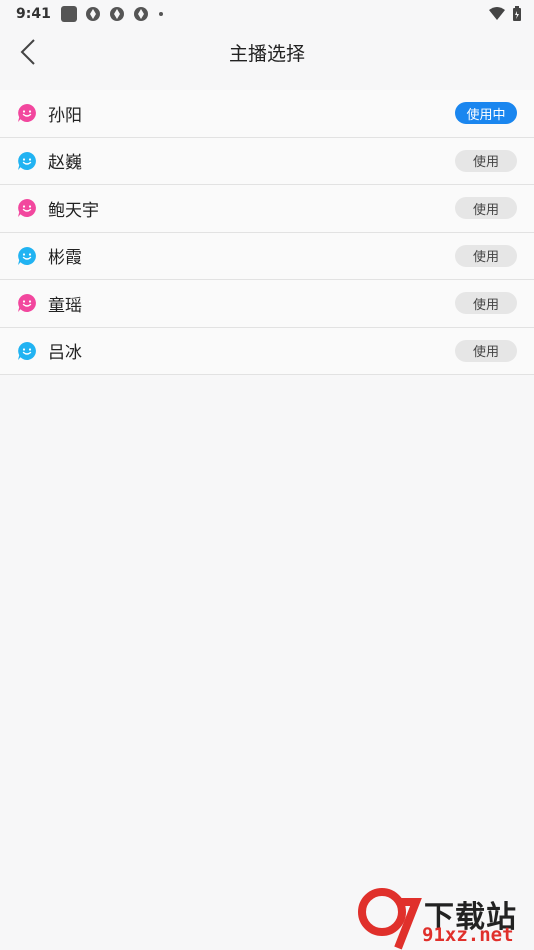 This screenshot has width=534, height=950. Describe the element at coordinates (73, 210) in the screenshot. I see `anchor-name: 鲍天宇` at that location.